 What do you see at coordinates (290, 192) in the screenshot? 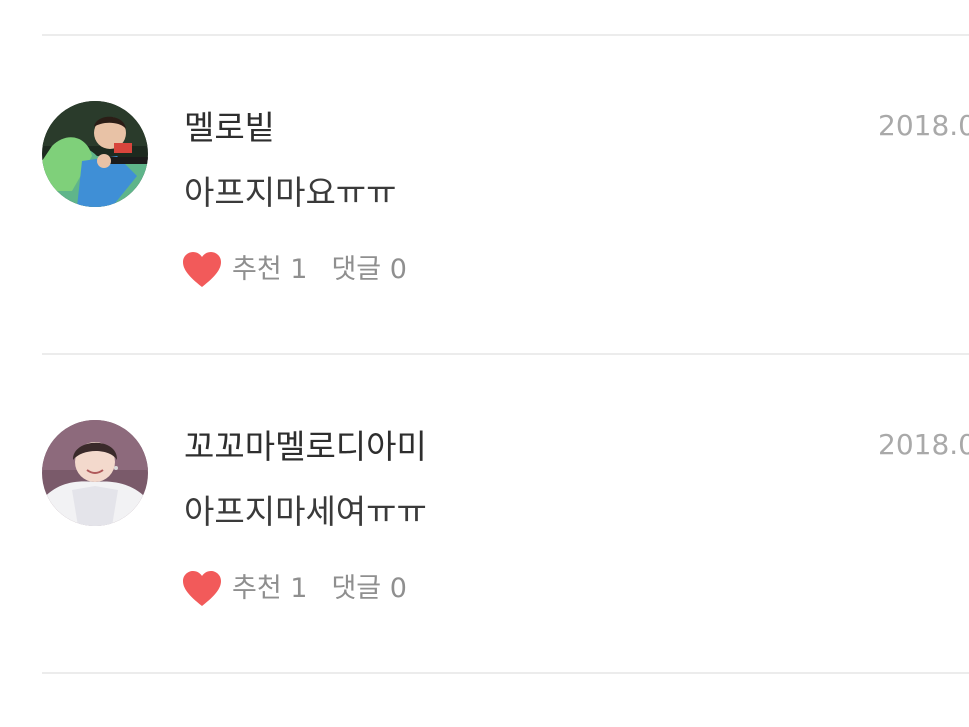
I see `comment-text: 아프지마요ㅠㅠ` at bounding box center [290, 192].